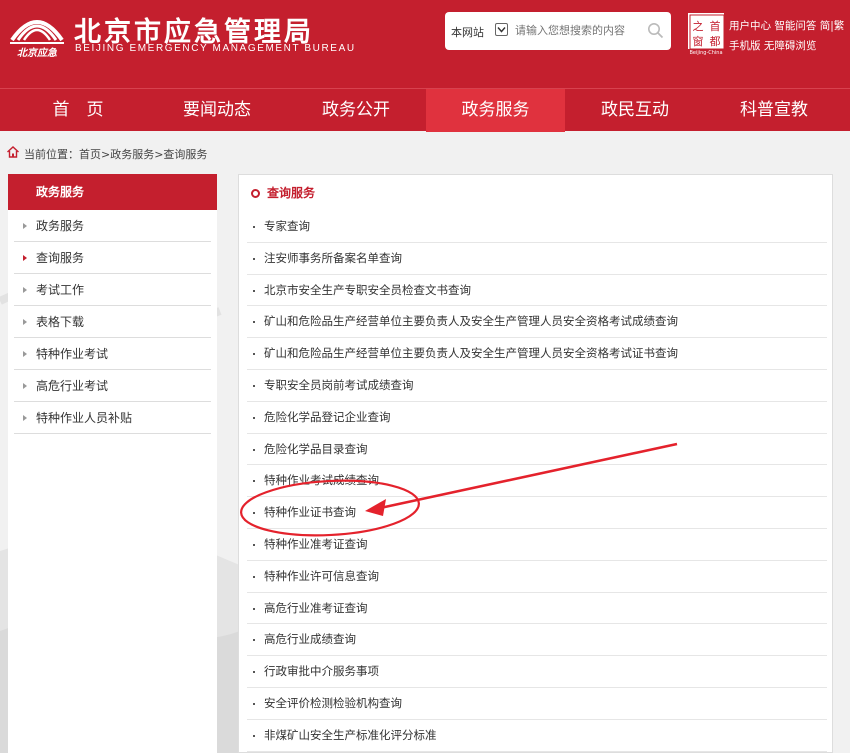 This screenshot has width=850, height=753. What do you see at coordinates (537, 736) in the screenshot?
I see `query-link-non-coal-mine-standards: 非煤矿山安全生产标准化评分标准` at bounding box center [537, 736].